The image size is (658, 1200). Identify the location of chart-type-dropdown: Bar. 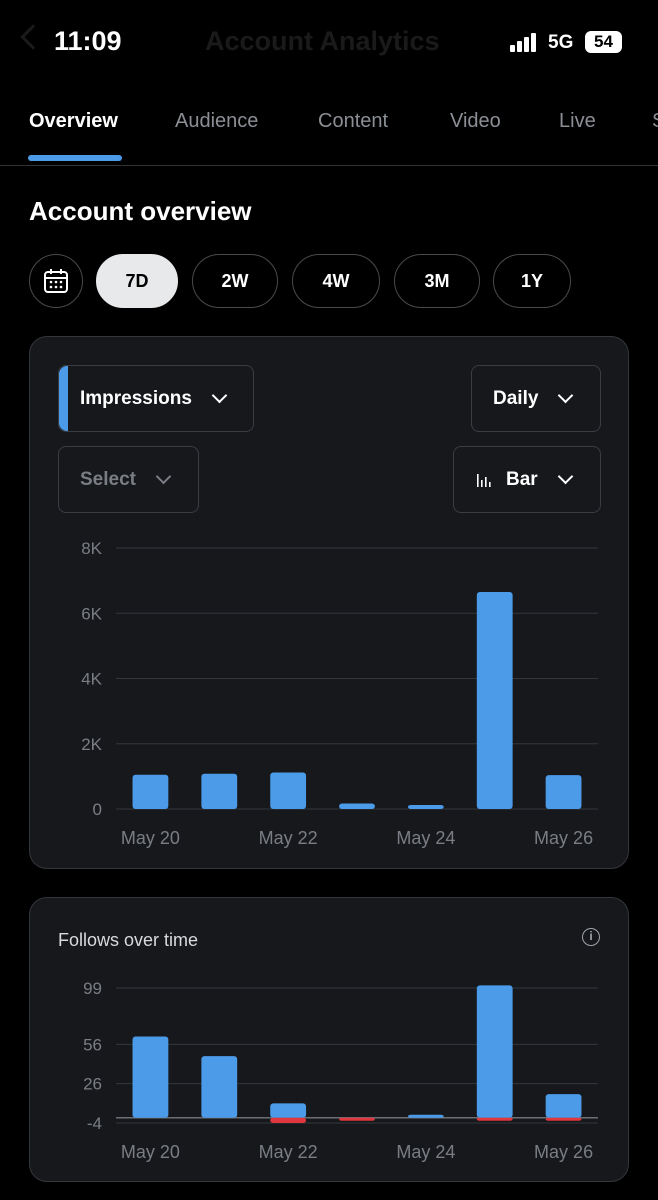
(527, 479).